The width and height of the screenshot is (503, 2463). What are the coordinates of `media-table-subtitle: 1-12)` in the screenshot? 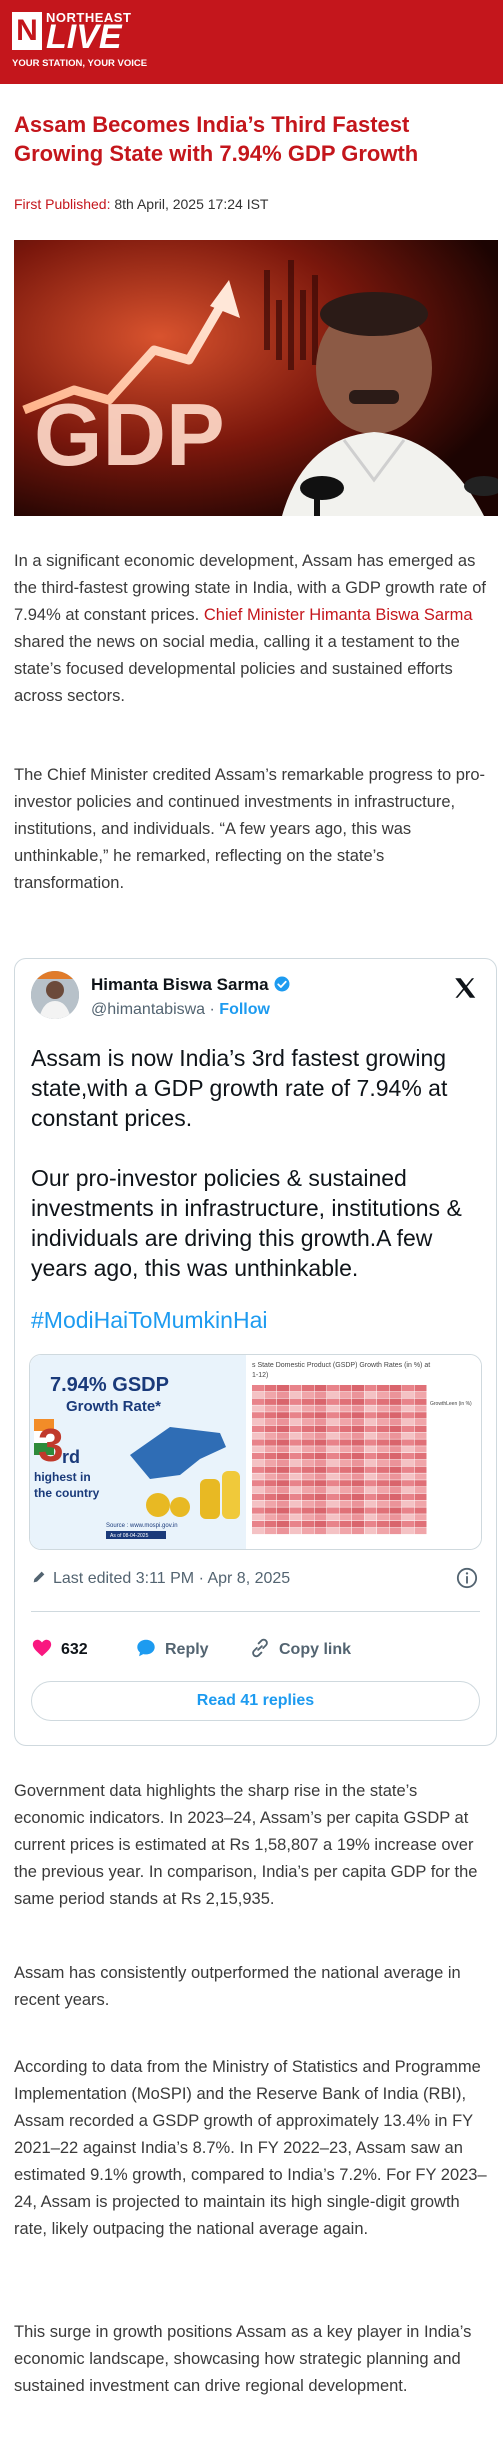 It's located at (260, 1375).